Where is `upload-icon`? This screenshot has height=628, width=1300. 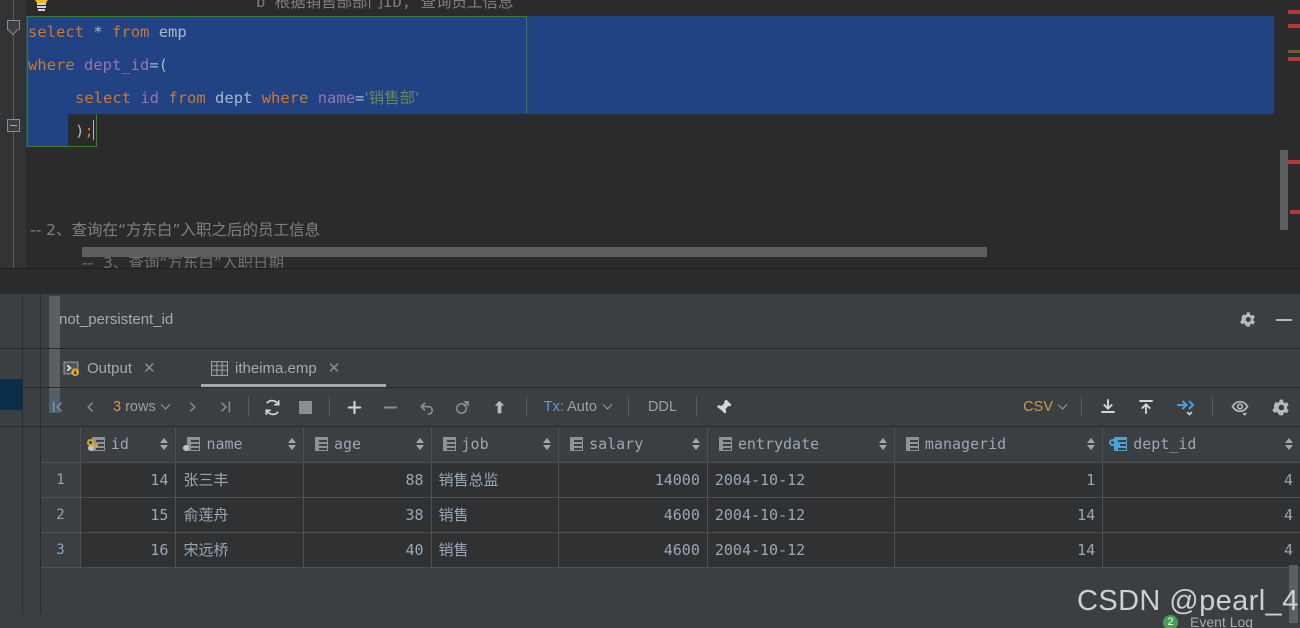
upload-icon is located at coordinates (1146, 407).